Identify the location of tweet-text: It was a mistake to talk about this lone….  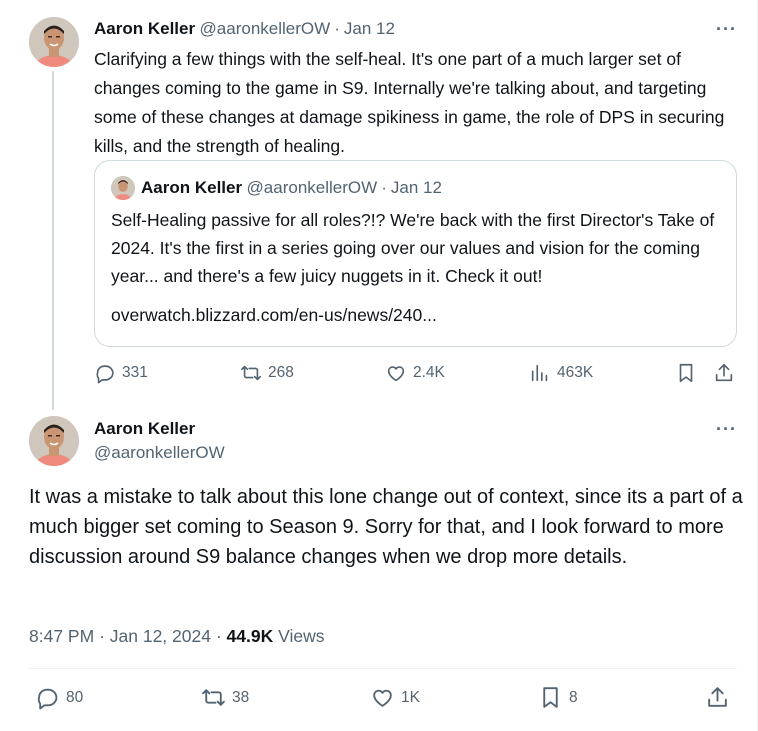
(386, 527).